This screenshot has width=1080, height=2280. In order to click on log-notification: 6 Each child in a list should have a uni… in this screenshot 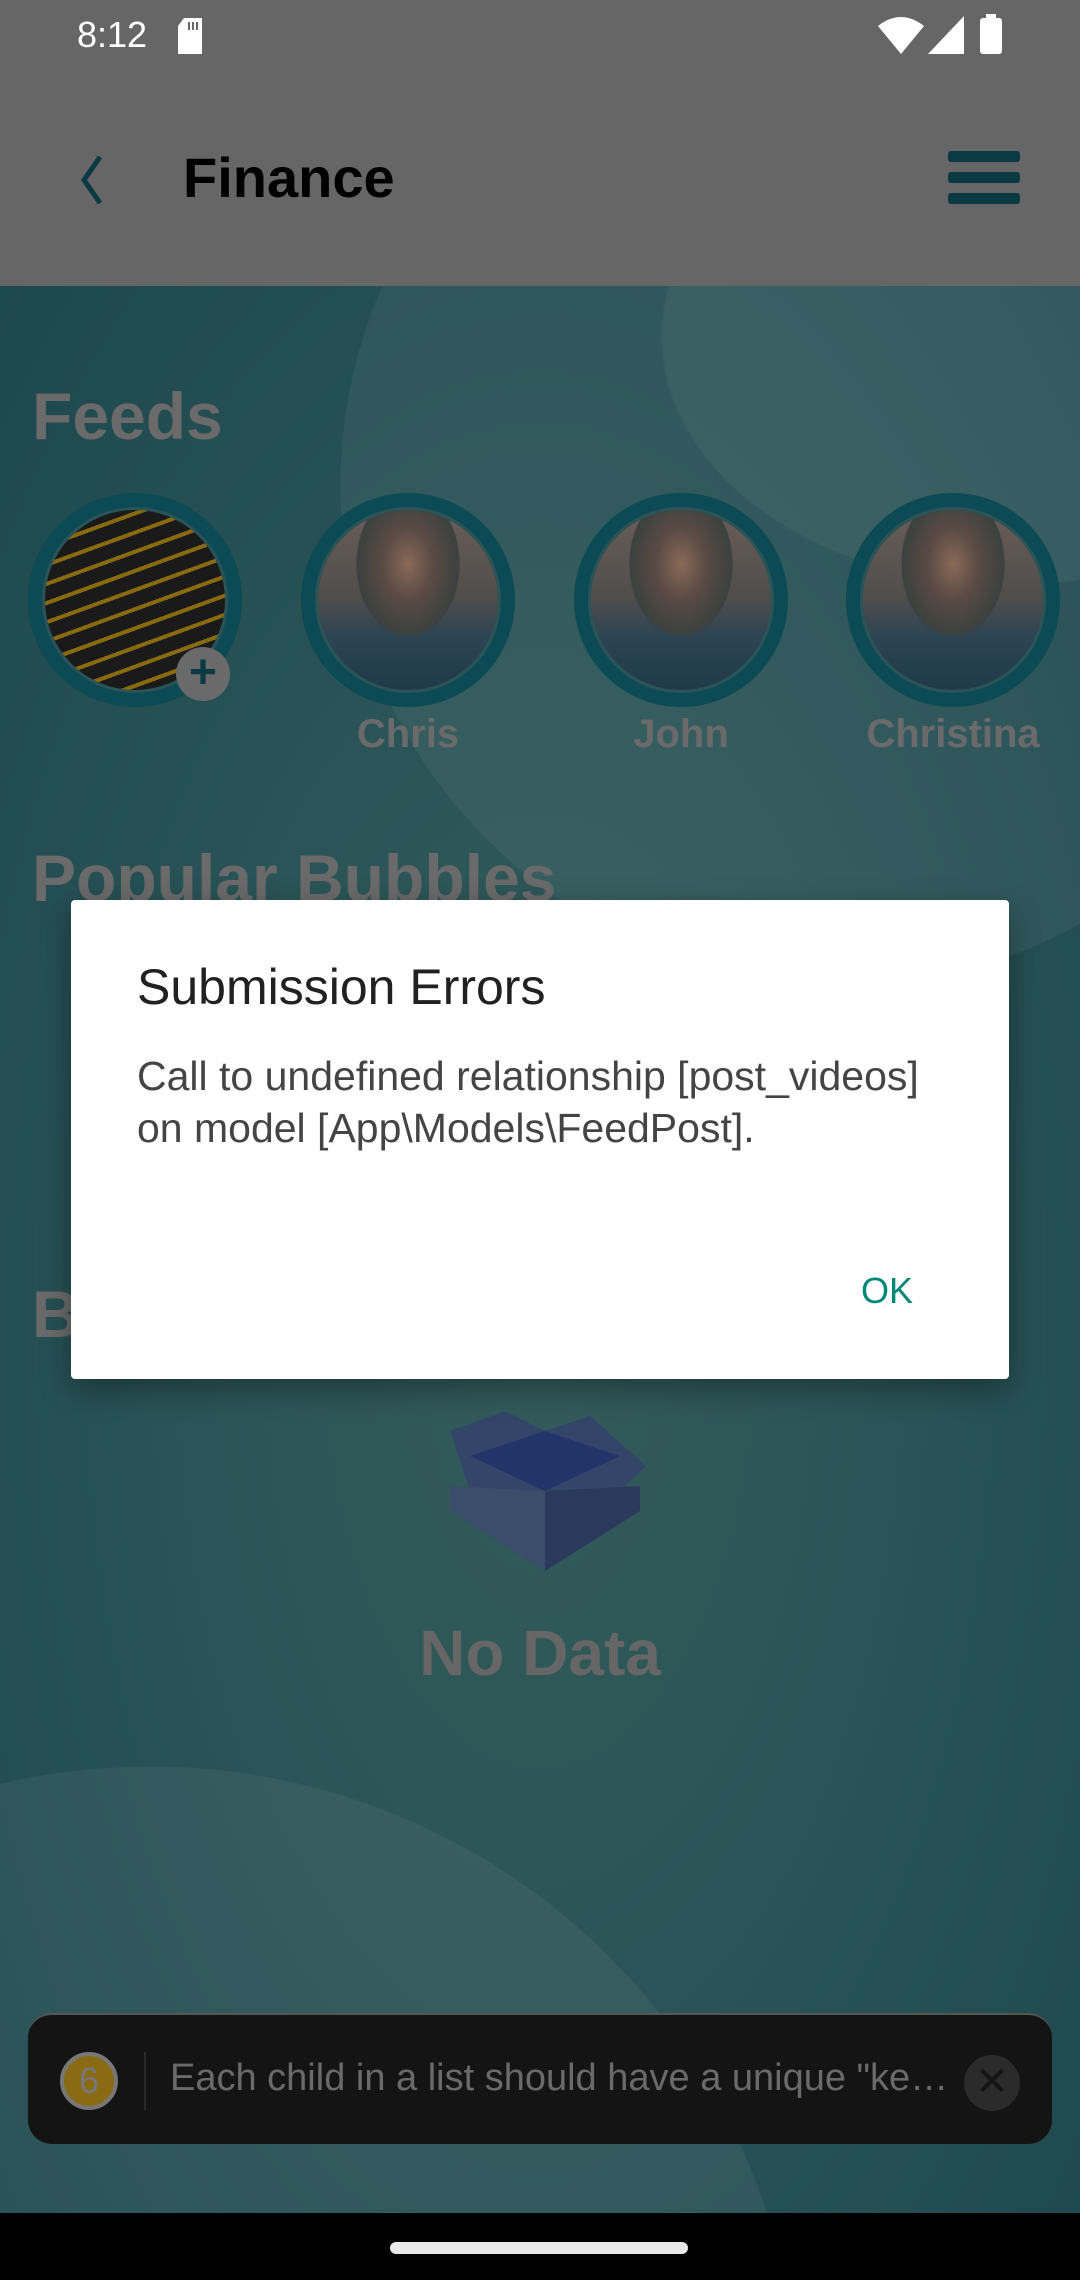, I will do `click(540, 2078)`.